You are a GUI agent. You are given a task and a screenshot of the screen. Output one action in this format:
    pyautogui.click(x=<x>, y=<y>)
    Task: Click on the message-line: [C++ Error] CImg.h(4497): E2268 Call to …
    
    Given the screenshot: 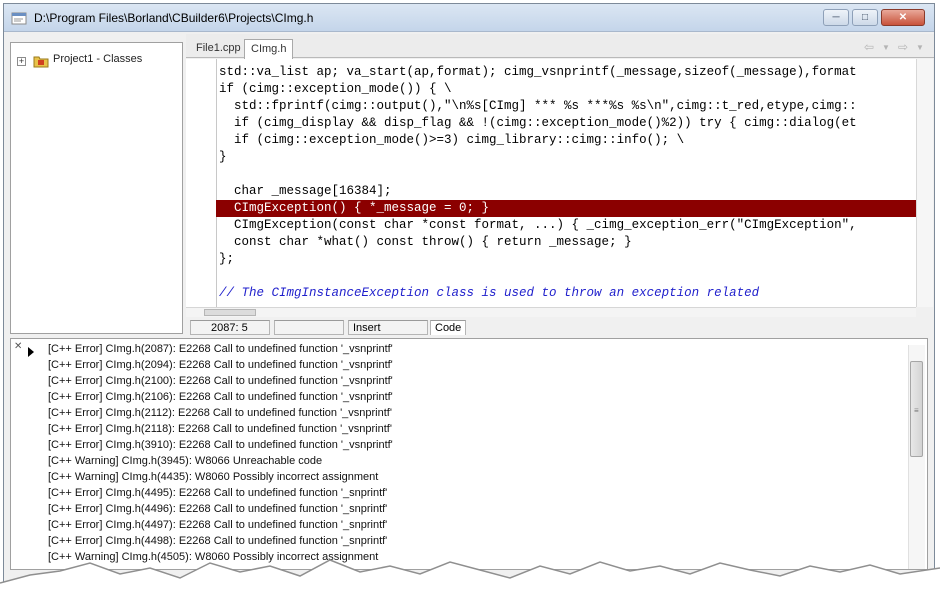 What is the action you would take?
    pyautogui.click(x=217, y=525)
    